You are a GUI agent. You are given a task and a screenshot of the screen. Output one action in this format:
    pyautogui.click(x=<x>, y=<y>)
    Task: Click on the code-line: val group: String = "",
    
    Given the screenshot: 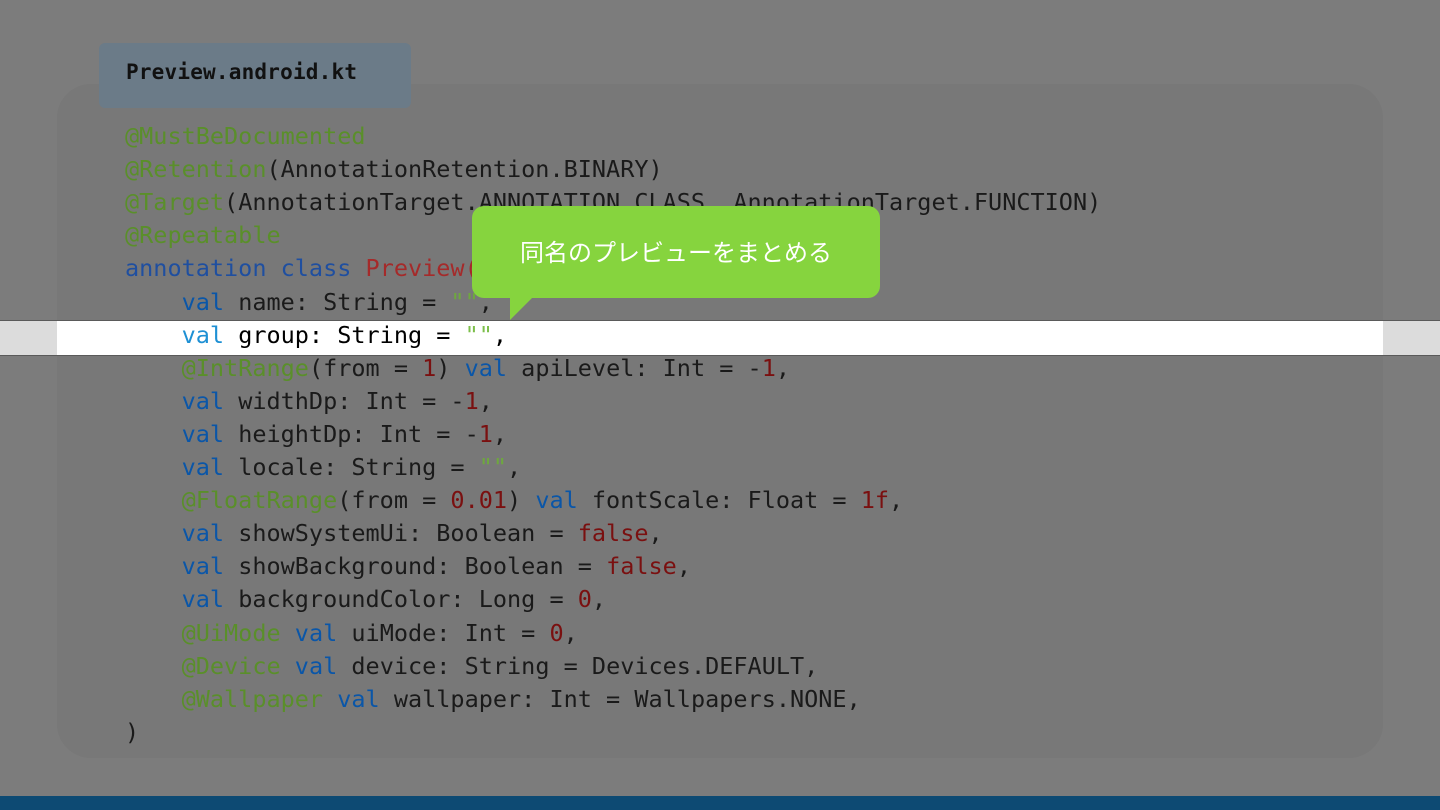 What is the action you would take?
    pyautogui.click(x=316, y=335)
    